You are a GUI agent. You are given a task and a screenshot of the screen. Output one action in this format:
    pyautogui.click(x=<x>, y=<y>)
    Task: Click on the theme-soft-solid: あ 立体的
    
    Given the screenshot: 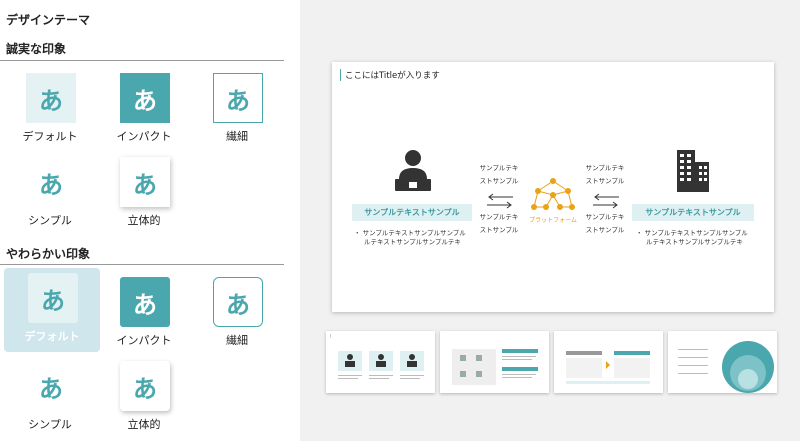 What is the action you would take?
    pyautogui.click(x=144, y=398)
    